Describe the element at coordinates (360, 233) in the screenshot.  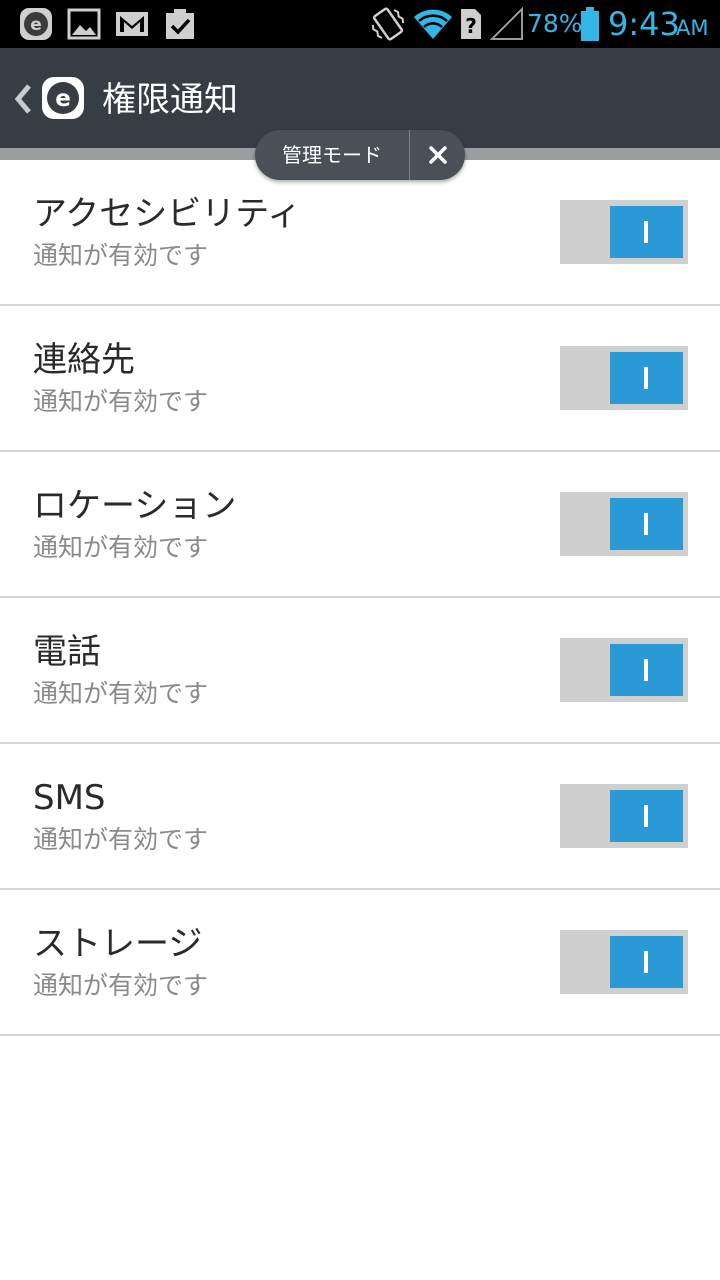
I see `list-item: アクセシビリティ 通知が有効です` at that location.